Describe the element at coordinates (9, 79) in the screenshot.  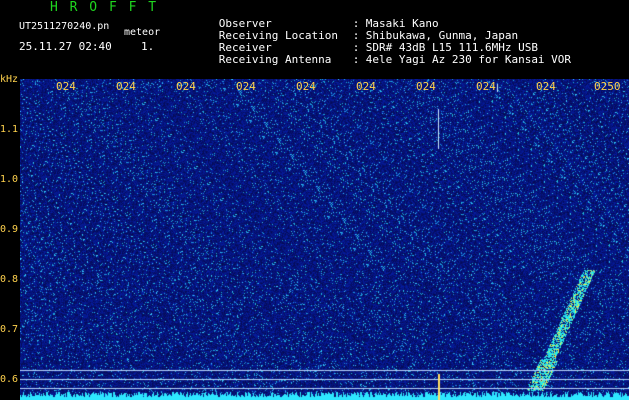
I see `y-axis-unit: kHz` at that location.